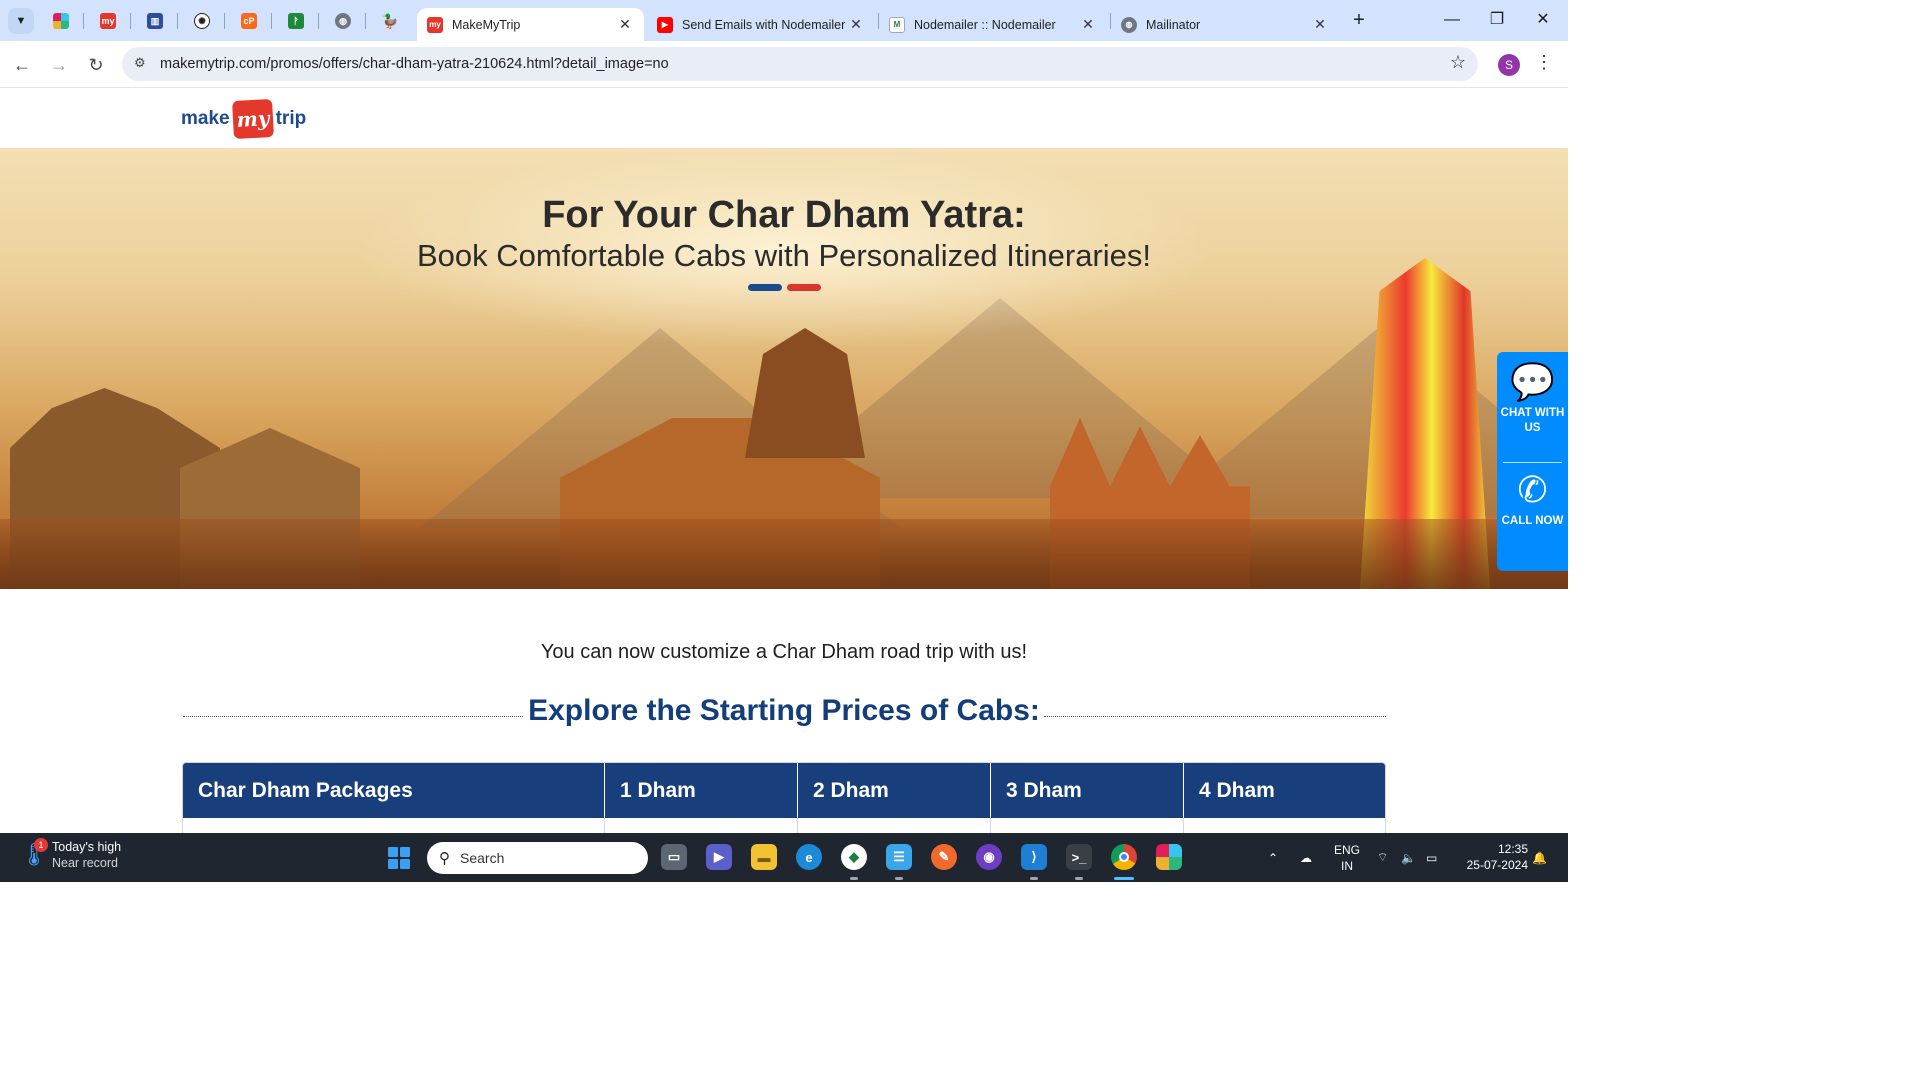  Describe the element at coordinates (252, 119) in the screenshot. I see `logo-my: my` at that location.